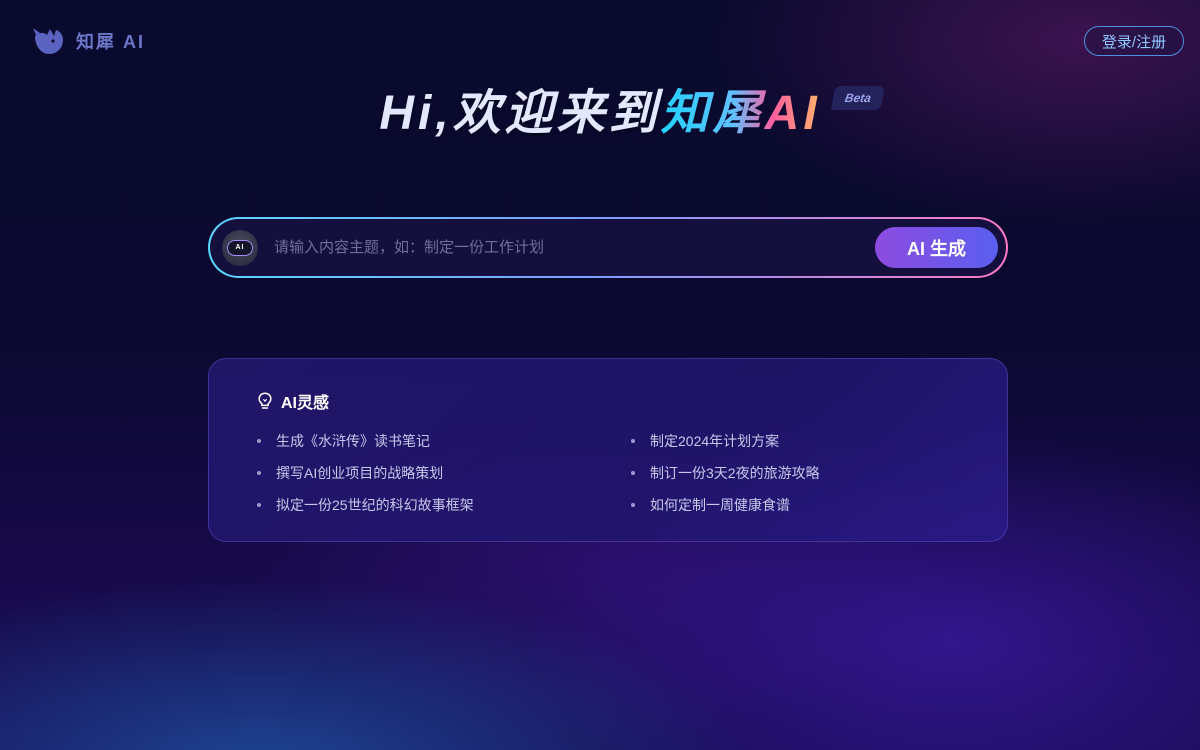 This screenshot has height=750, width=1200. Describe the element at coordinates (1134, 41) in the screenshot. I see `login-register-button: 登录/注册` at that location.